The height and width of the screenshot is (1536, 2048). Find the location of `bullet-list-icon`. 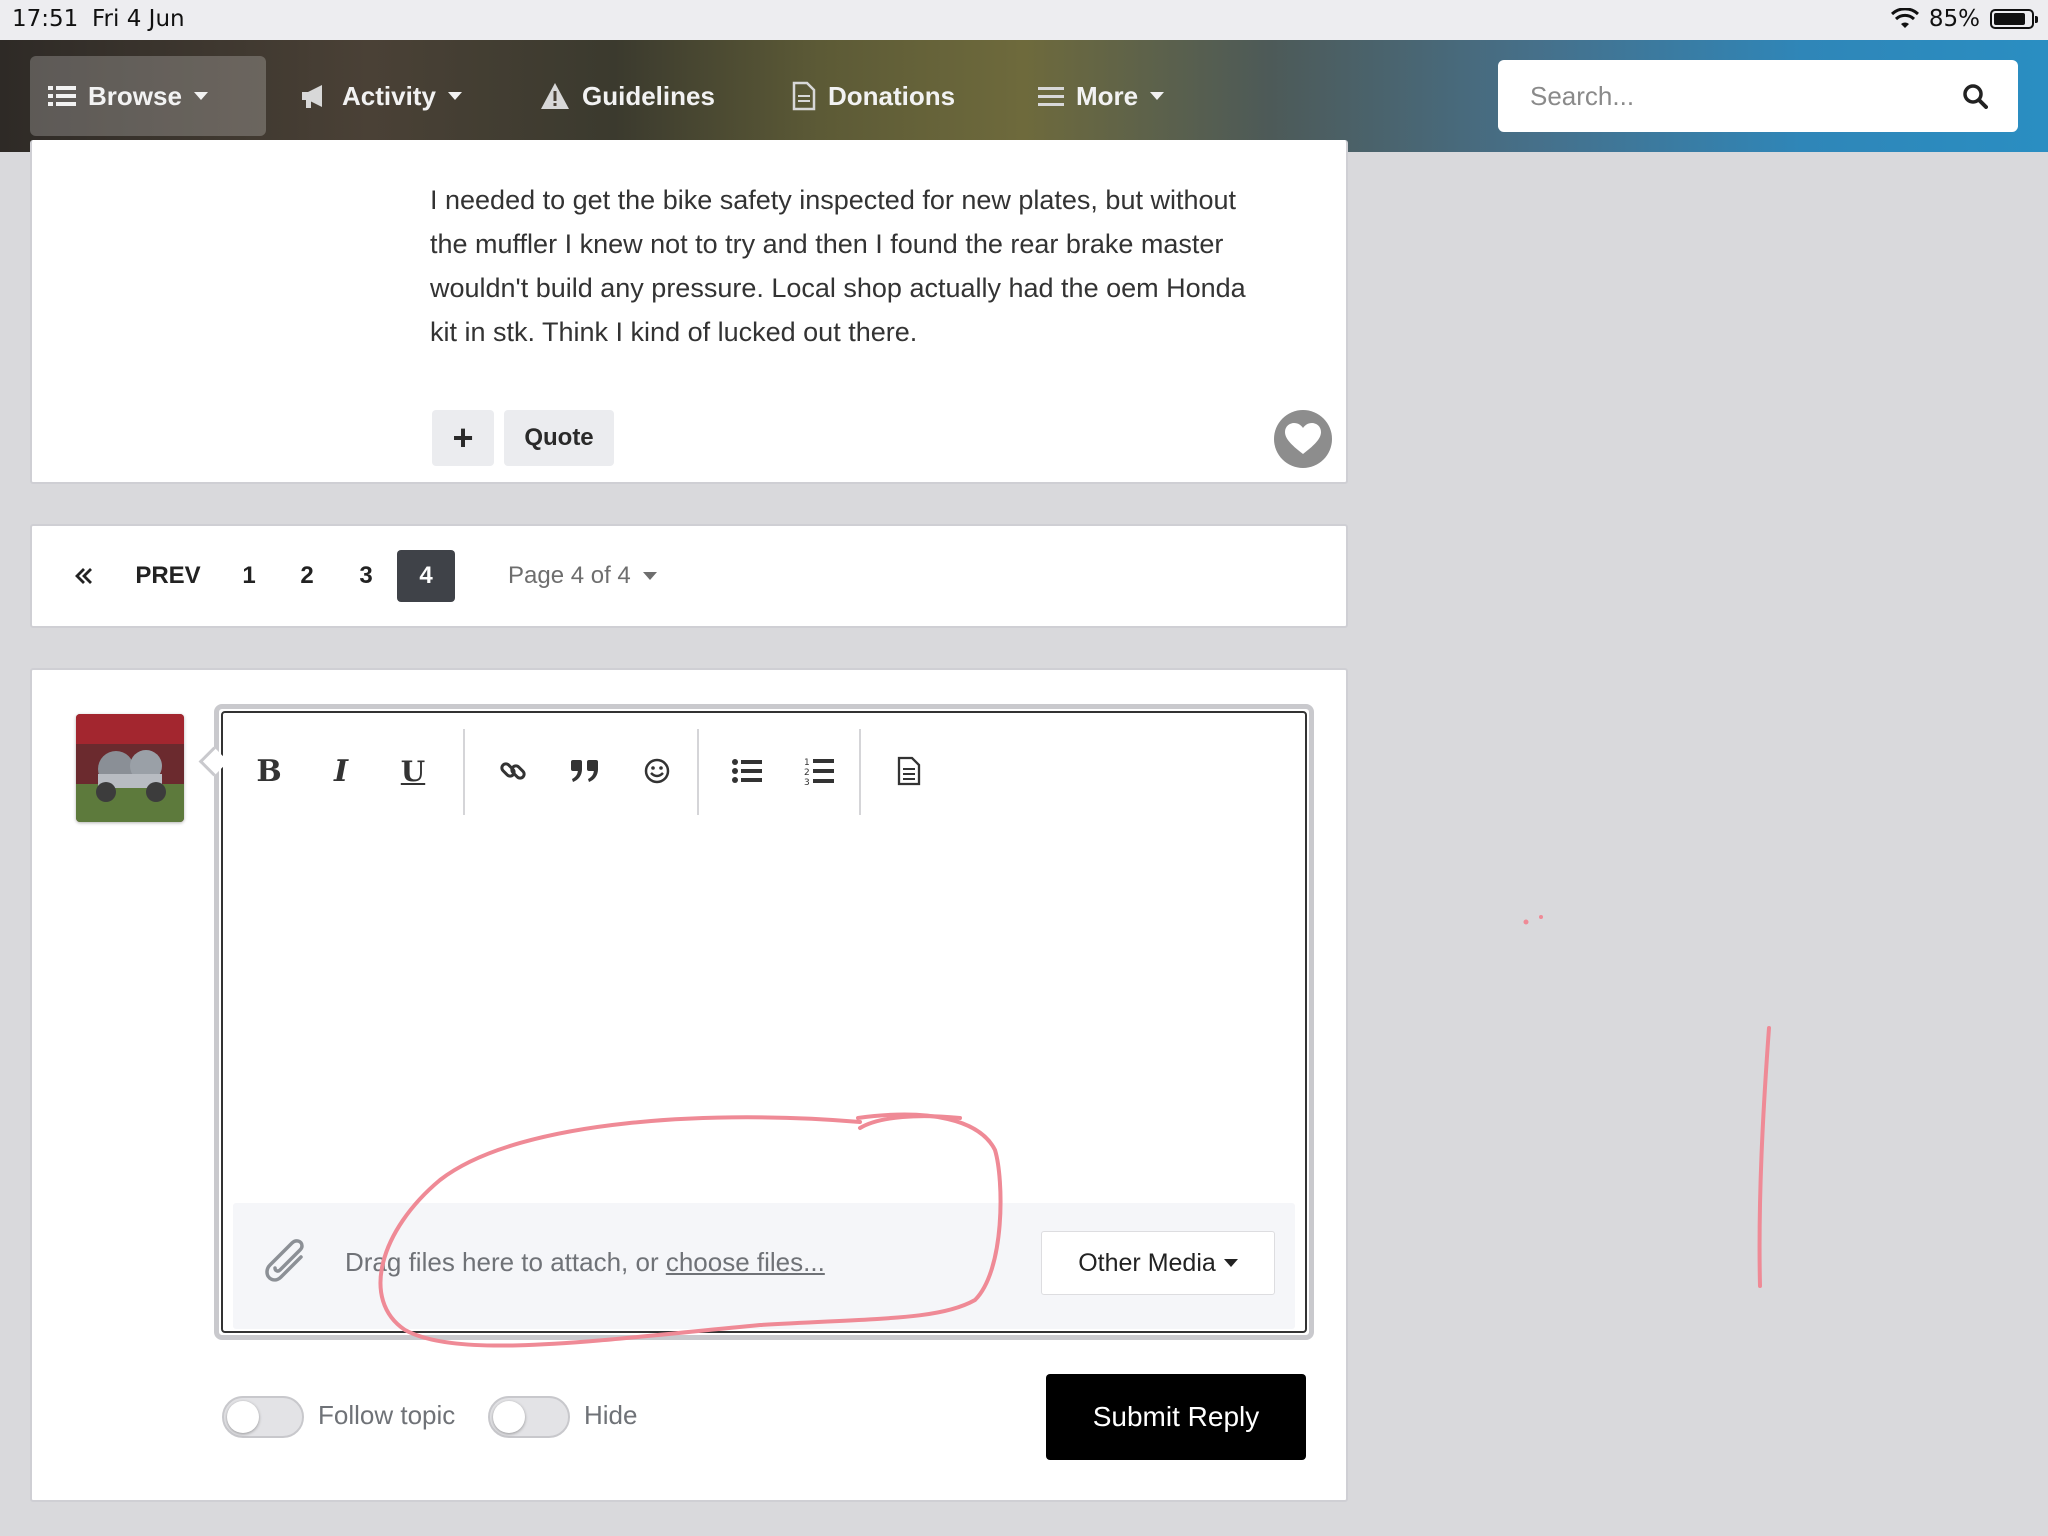

bullet-list-icon is located at coordinates (747, 771).